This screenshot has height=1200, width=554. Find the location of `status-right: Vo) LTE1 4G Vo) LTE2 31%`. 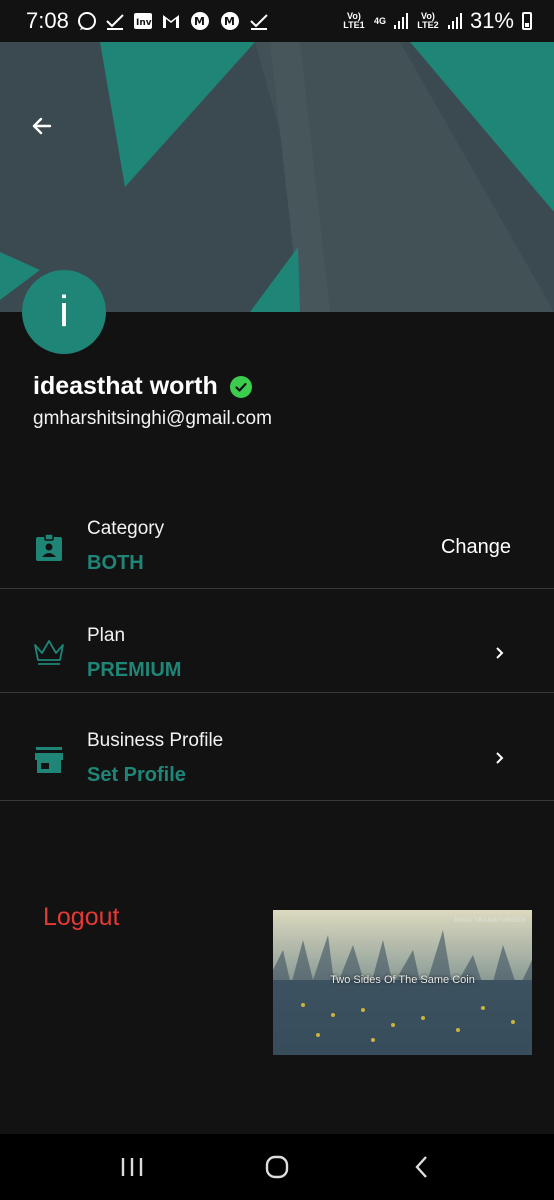

status-right: Vo) LTE1 4G Vo) LTE2 31% is located at coordinates (437, 21).